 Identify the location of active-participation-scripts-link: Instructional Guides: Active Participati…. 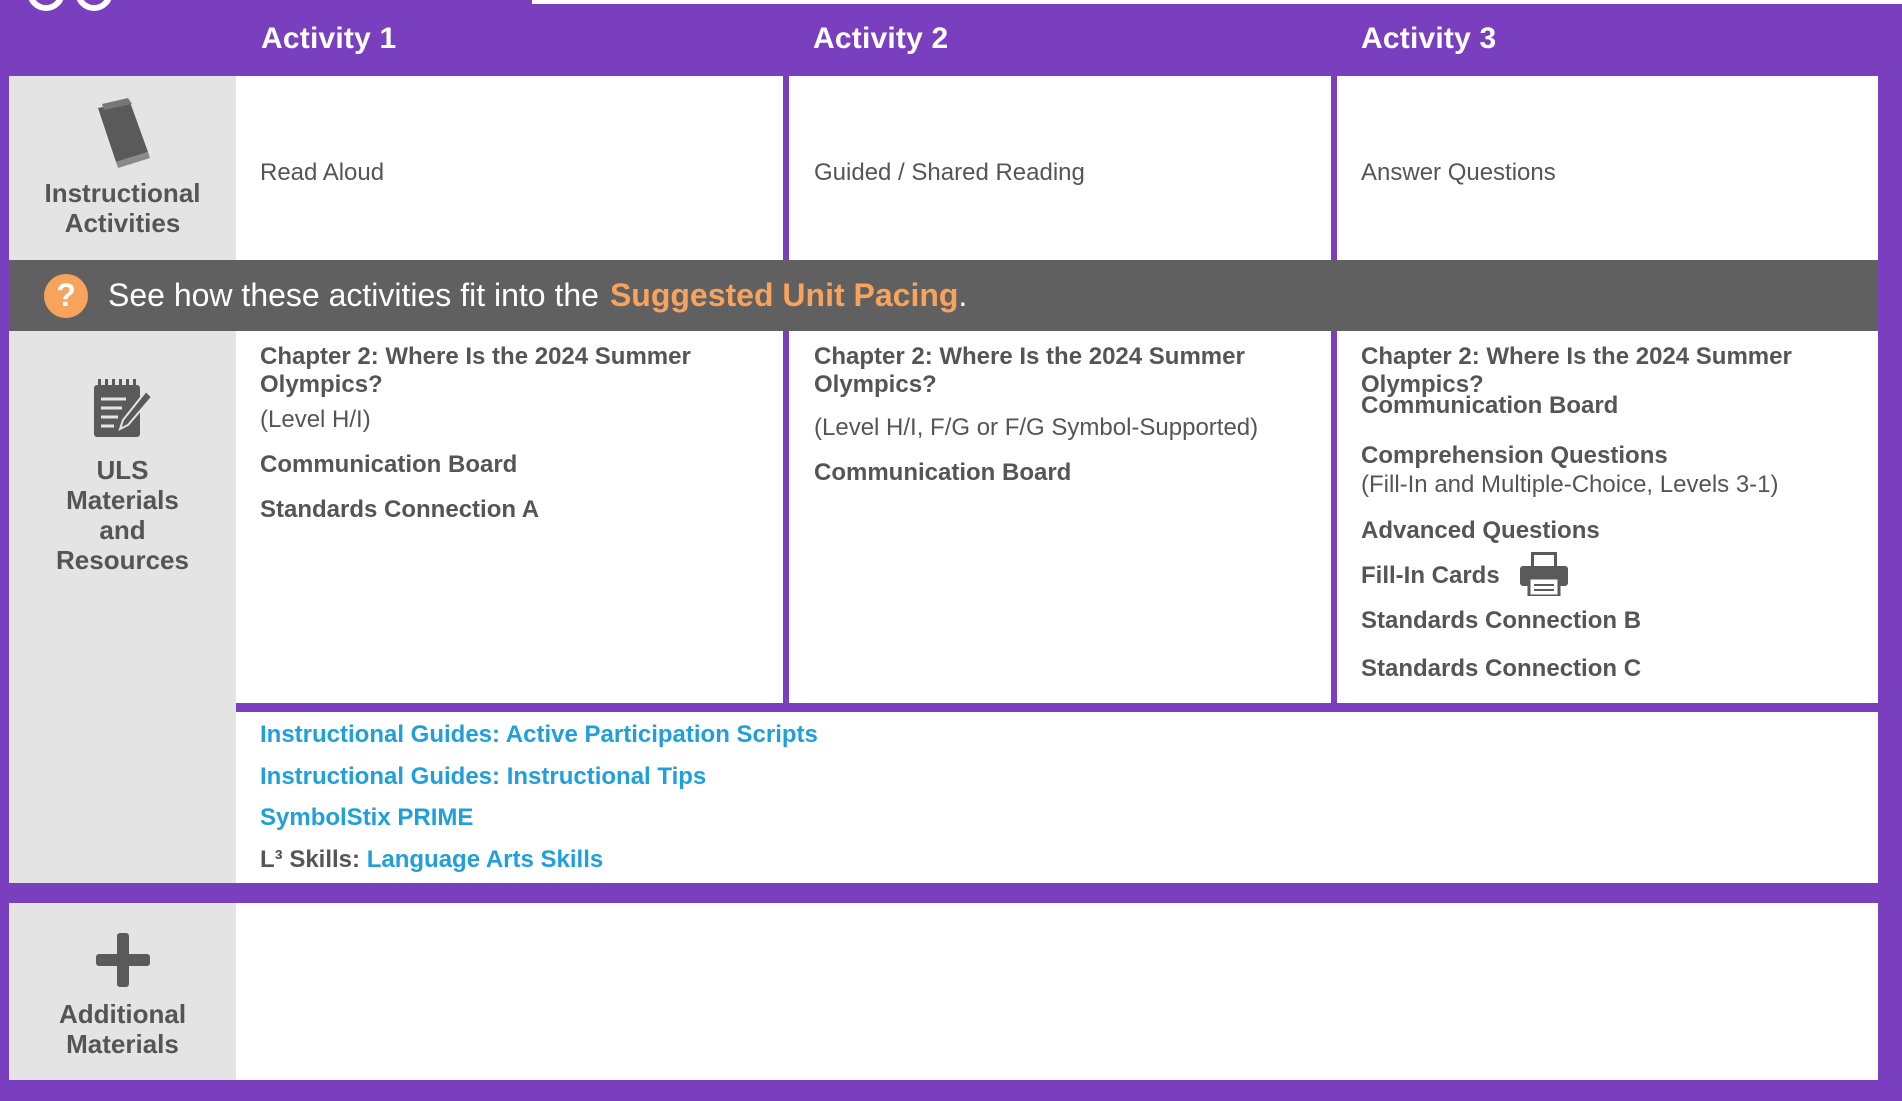
(539, 735).